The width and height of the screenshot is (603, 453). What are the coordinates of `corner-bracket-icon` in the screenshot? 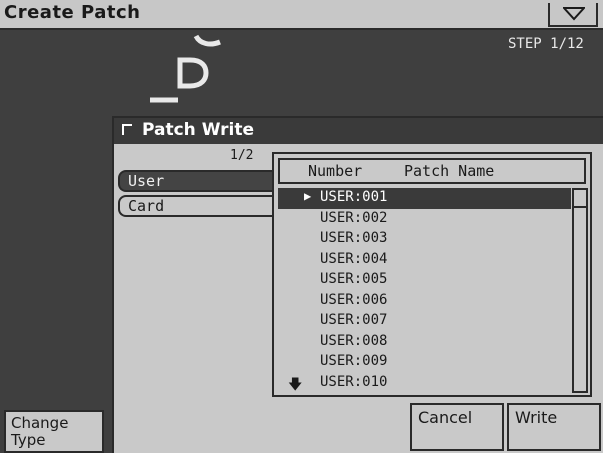 It's located at (127, 129).